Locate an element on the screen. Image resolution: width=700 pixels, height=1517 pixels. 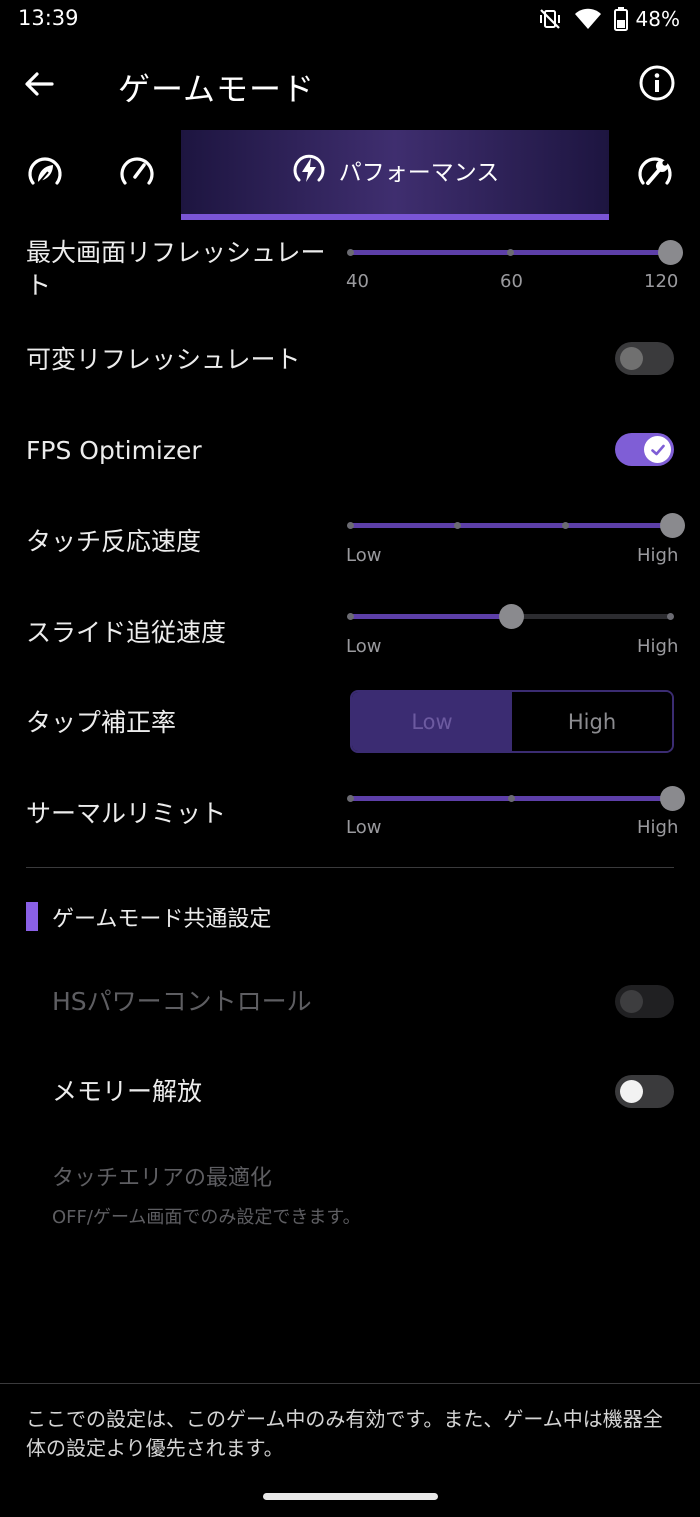
touch-response-slider is located at coordinates (515, 525).